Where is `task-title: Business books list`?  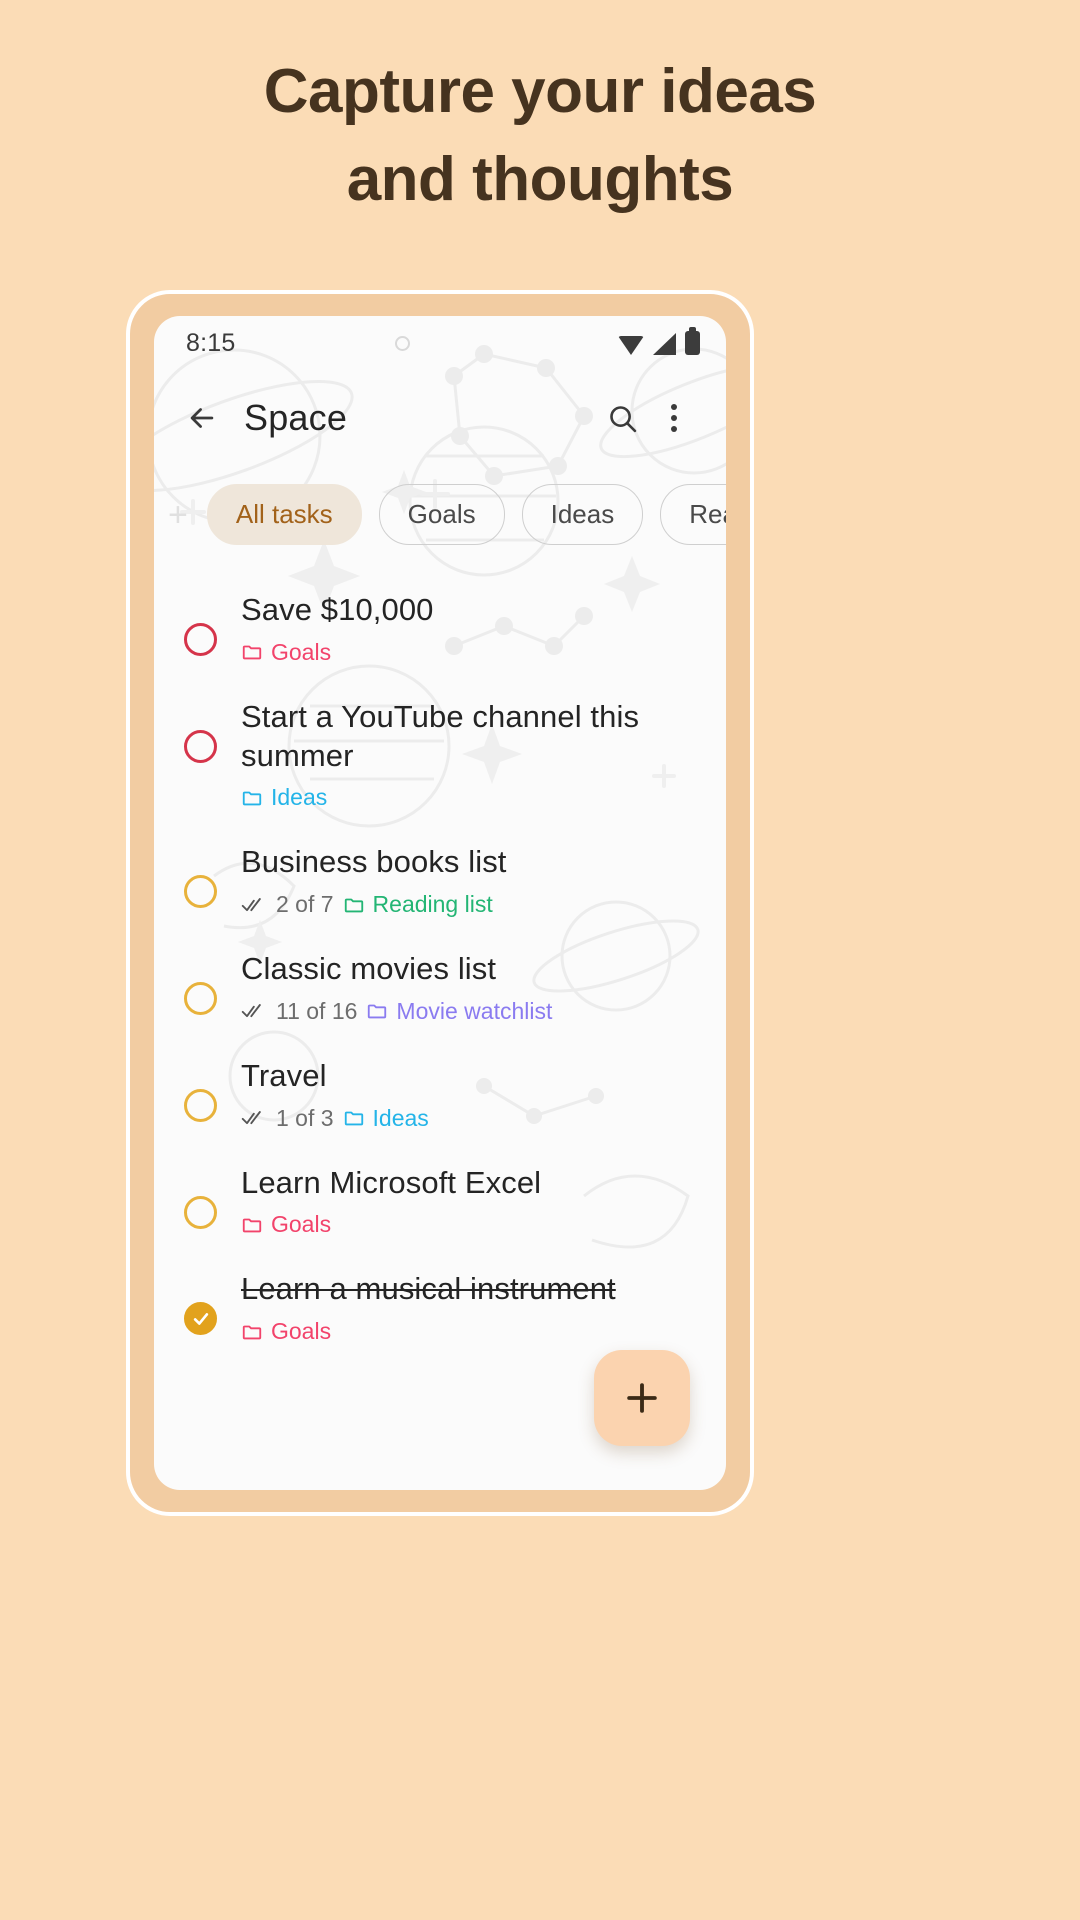 task-title: Business books list is located at coordinates (374, 862).